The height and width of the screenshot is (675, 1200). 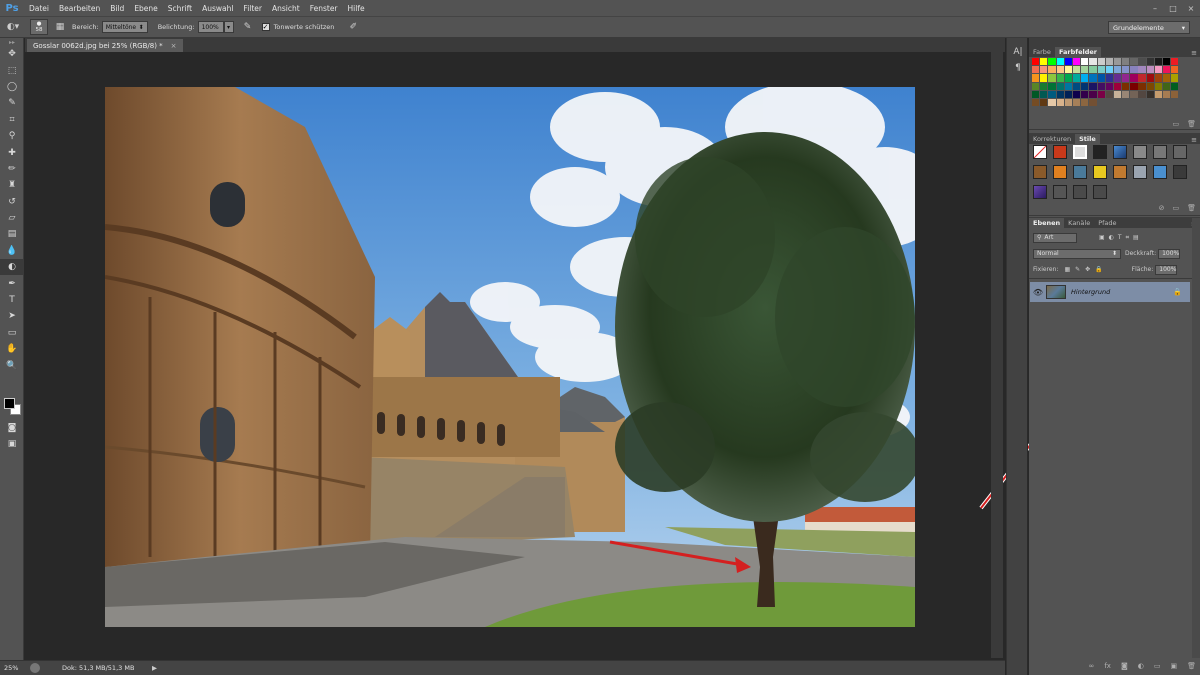 What do you see at coordinates (1175, 208) in the screenshot?
I see `new-style-icon: ▭` at bounding box center [1175, 208].